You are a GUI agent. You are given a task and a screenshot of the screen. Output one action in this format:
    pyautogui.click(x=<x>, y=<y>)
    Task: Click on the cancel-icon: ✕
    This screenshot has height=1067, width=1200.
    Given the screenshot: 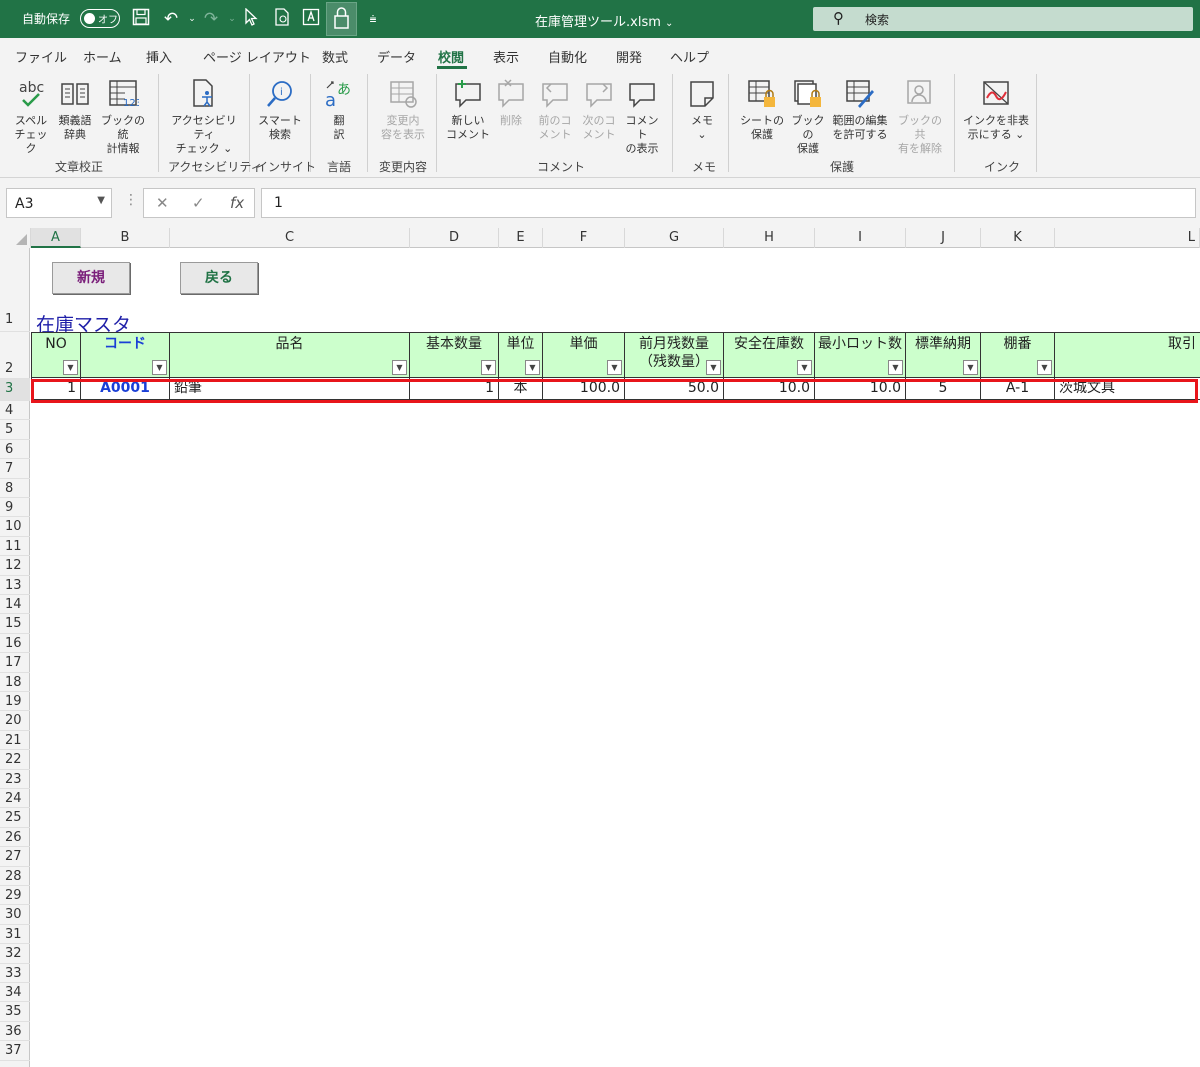 What is the action you would take?
    pyautogui.click(x=162, y=203)
    